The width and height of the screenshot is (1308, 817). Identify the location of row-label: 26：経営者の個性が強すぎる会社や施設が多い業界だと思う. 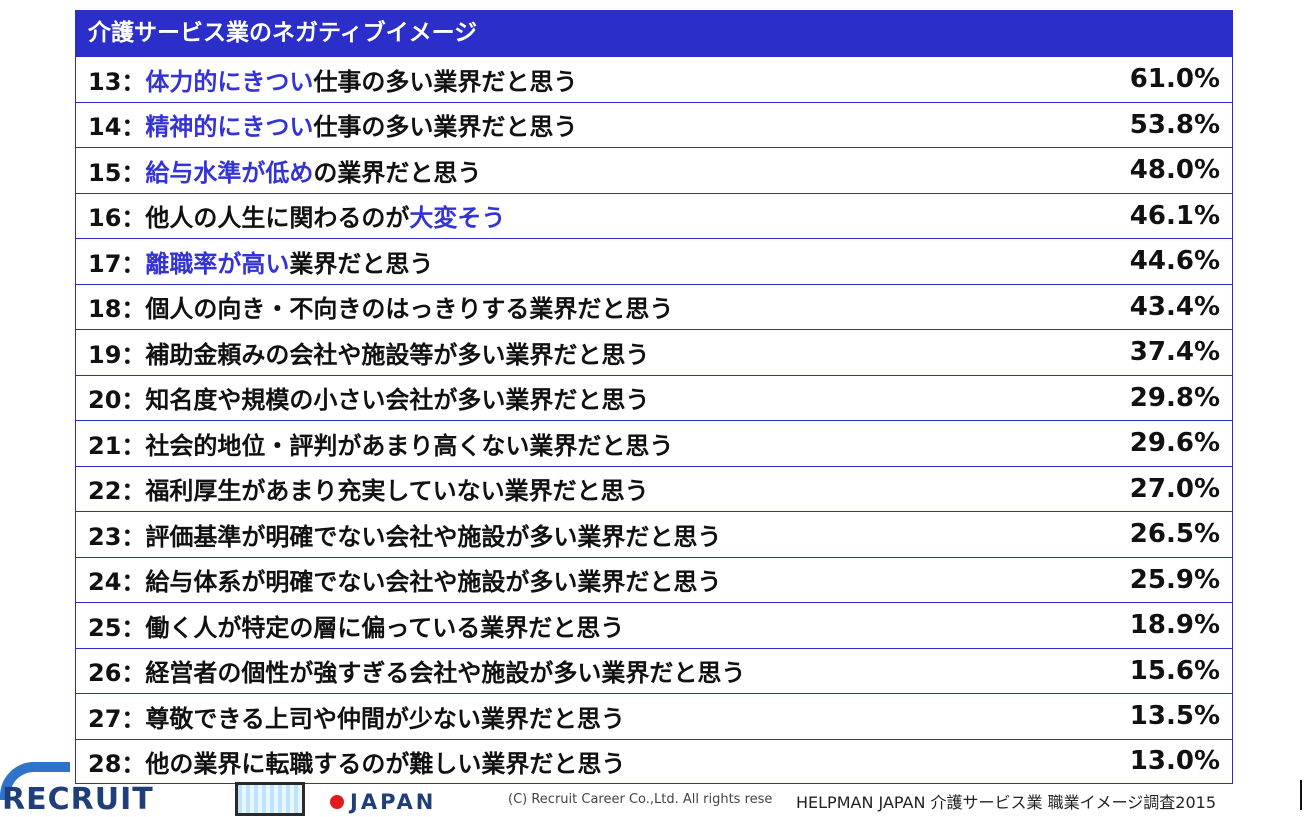
(416, 670).